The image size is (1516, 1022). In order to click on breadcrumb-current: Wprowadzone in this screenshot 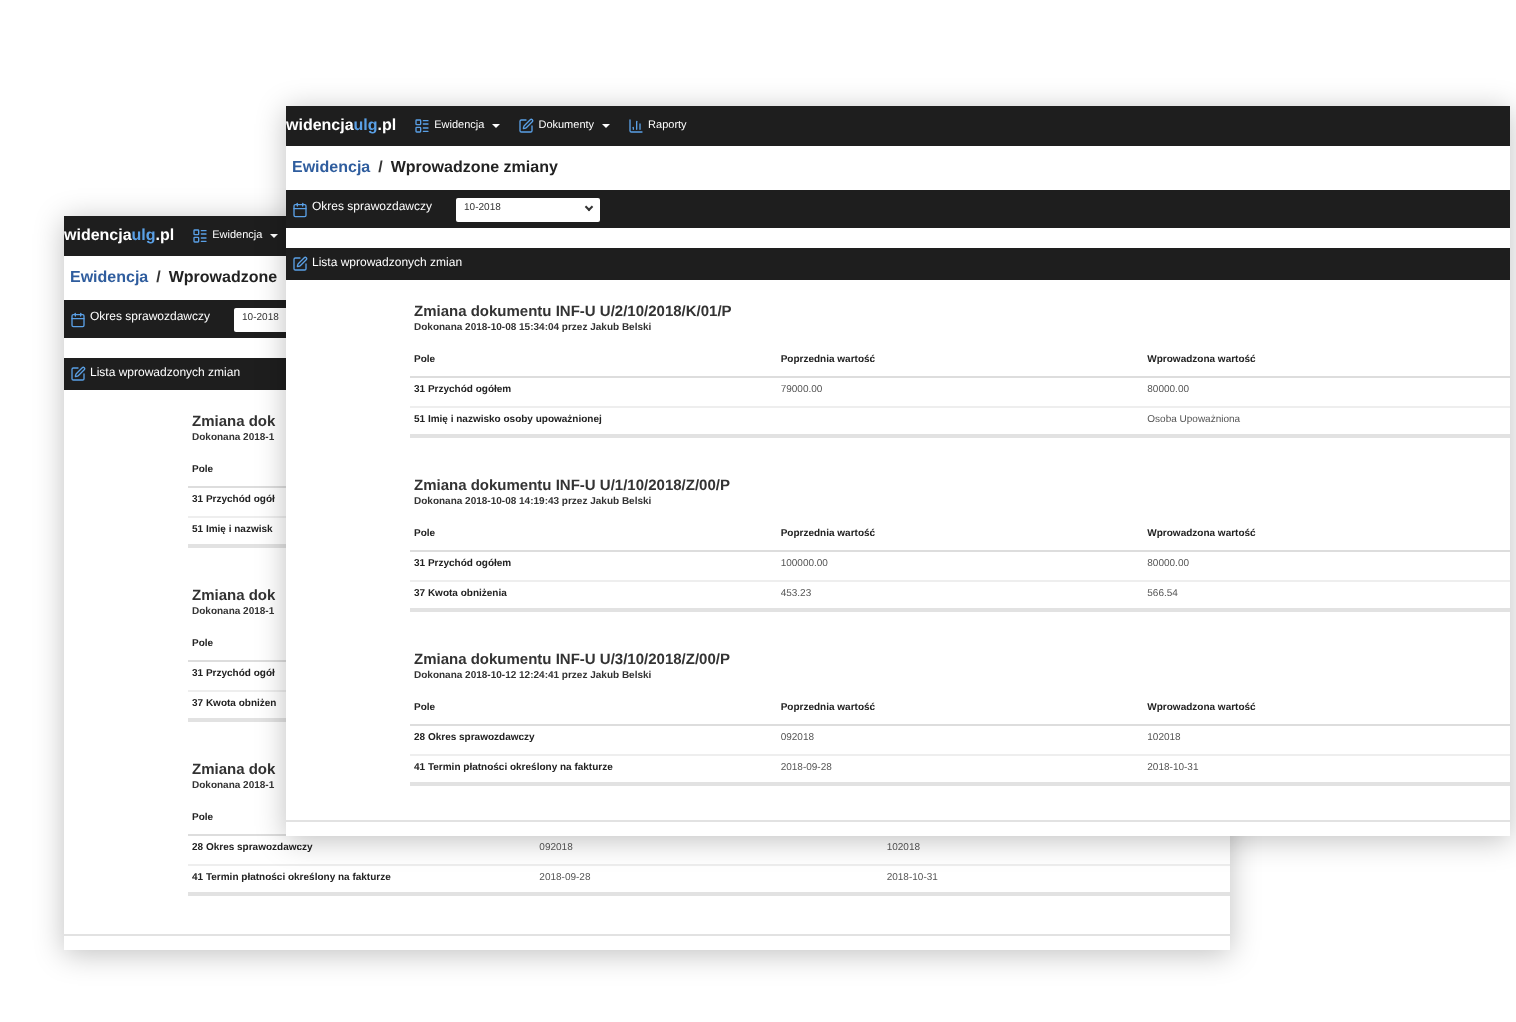, I will do `click(223, 278)`.